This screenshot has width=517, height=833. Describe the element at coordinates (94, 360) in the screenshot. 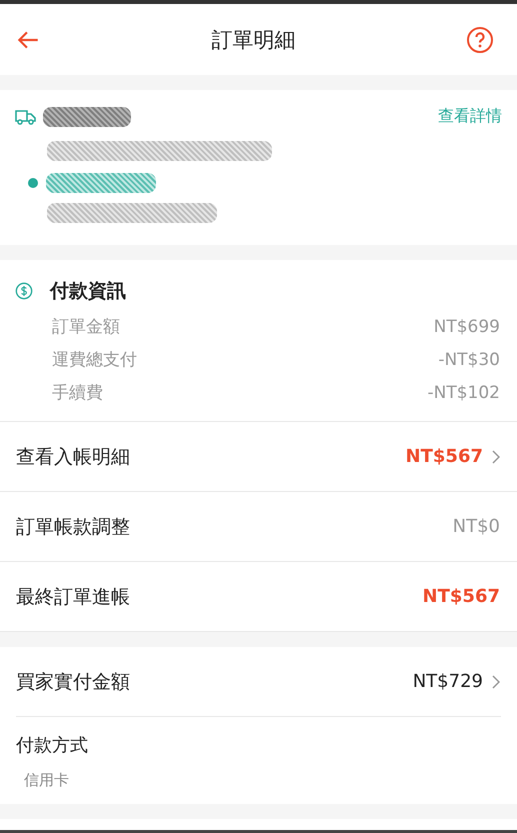

I see `line-label: 運費總支付` at that location.